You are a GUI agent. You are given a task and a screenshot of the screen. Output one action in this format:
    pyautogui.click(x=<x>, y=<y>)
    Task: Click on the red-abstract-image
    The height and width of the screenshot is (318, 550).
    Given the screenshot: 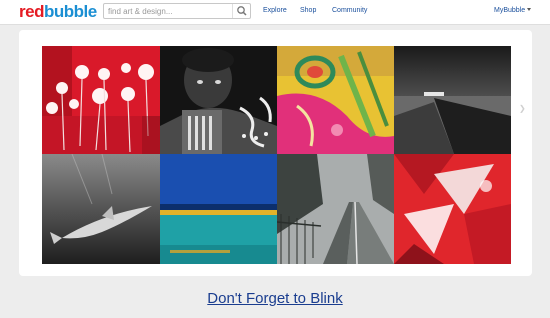 What is the action you would take?
    pyautogui.click(x=452, y=209)
    